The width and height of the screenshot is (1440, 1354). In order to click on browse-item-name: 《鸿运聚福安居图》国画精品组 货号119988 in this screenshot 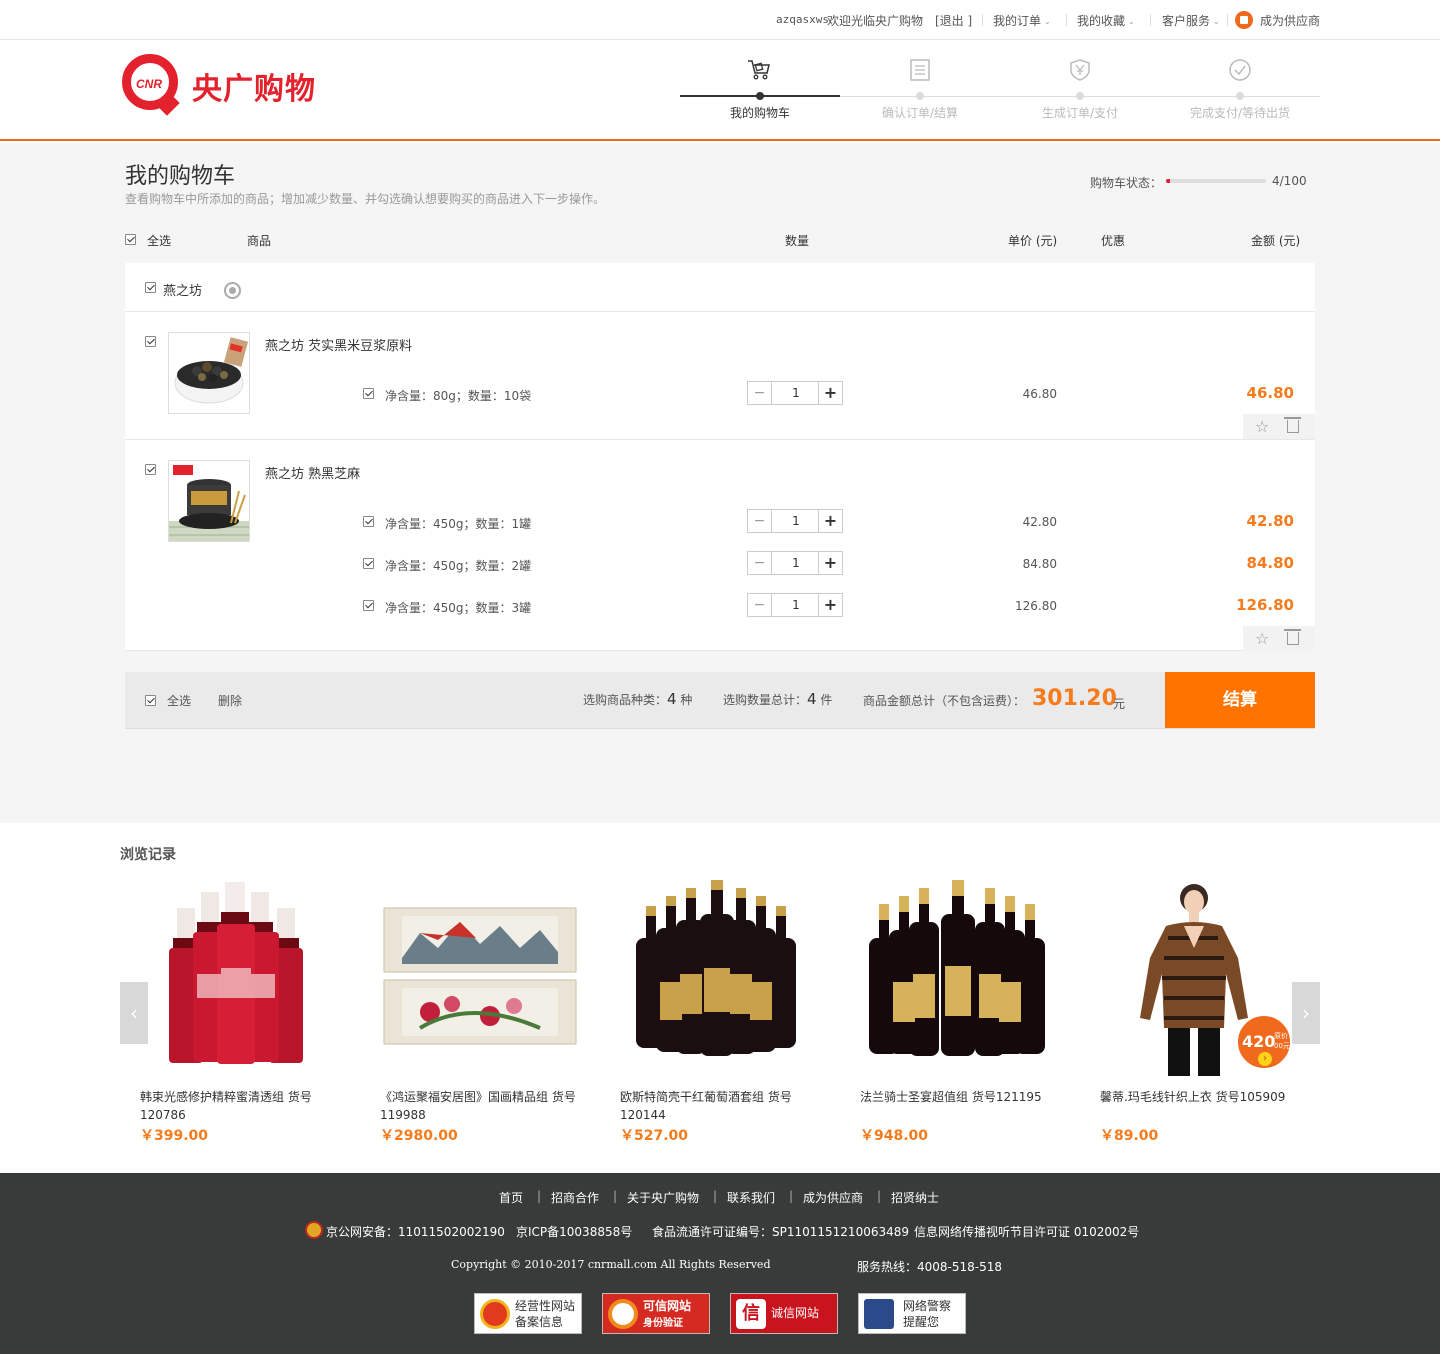, I will do `click(480, 1106)`.